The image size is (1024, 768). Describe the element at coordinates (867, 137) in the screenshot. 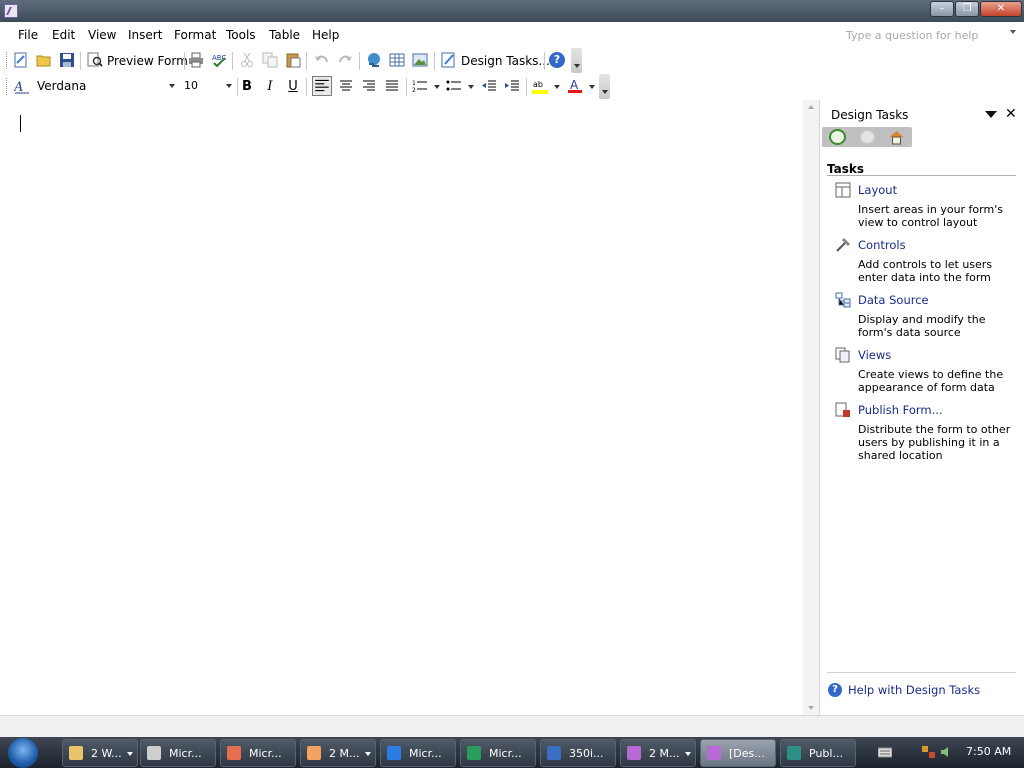

I see `forward-icon` at that location.